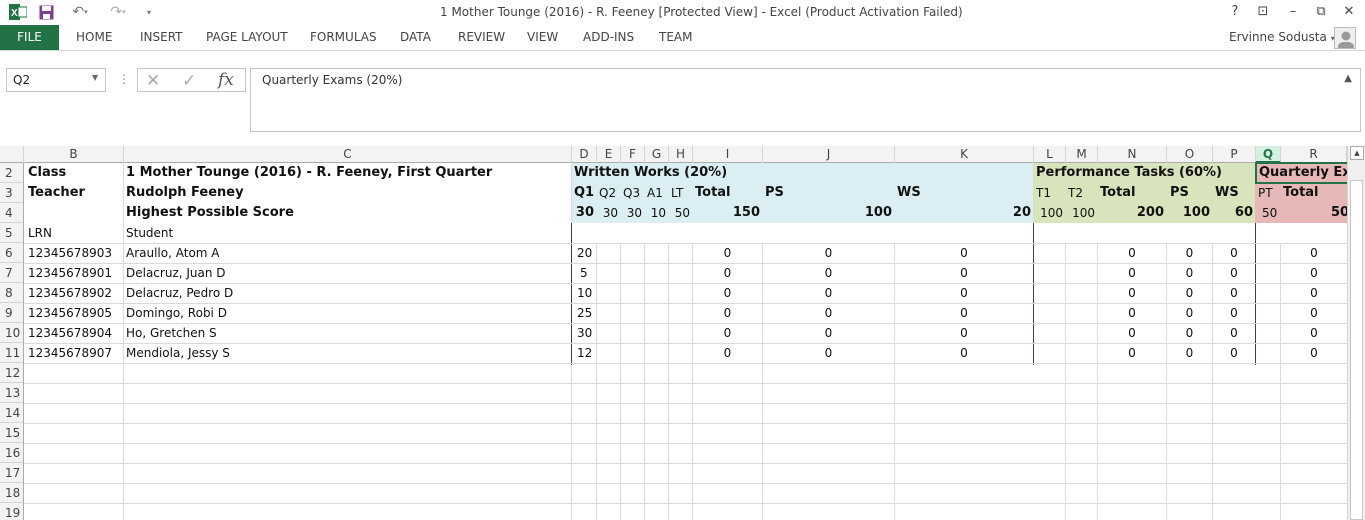 The image size is (1365, 520). What do you see at coordinates (1263, 12) in the screenshot?
I see `ribbon-display-options-button: ⊡` at bounding box center [1263, 12].